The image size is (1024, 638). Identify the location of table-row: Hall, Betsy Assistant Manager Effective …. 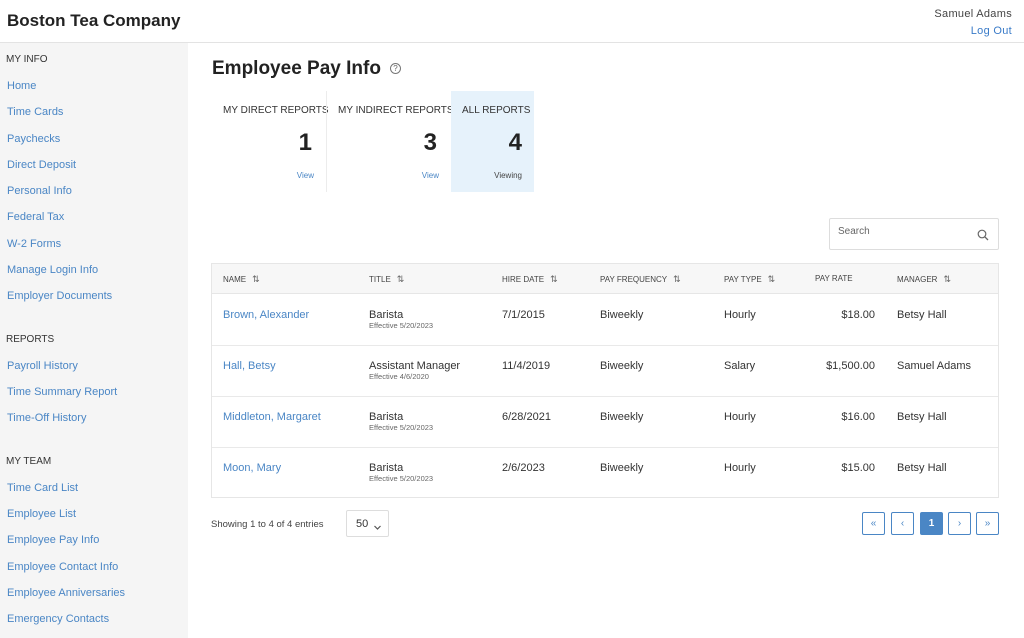
(605, 371).